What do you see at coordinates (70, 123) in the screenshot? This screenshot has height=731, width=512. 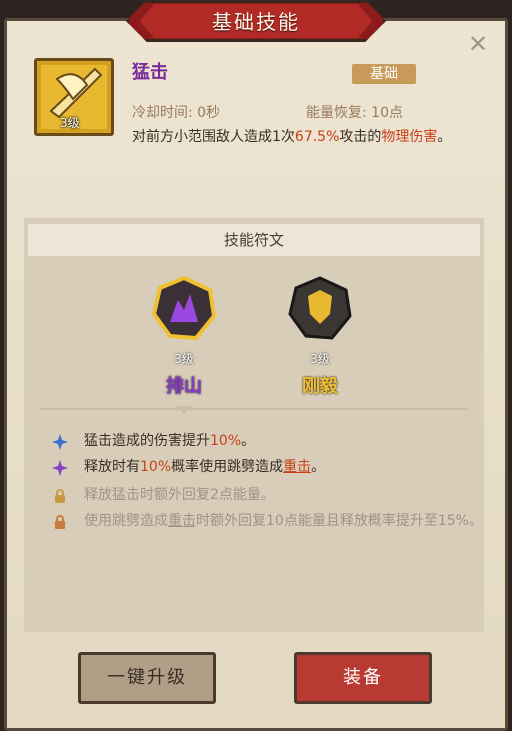 I see `skill-level: 3级` at bounding box center [70, 123].